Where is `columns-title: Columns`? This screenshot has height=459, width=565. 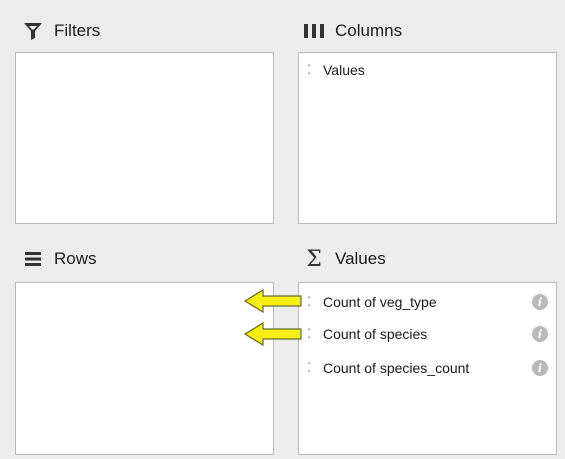 columns-title: Columns is located at coordinates (369, 30).